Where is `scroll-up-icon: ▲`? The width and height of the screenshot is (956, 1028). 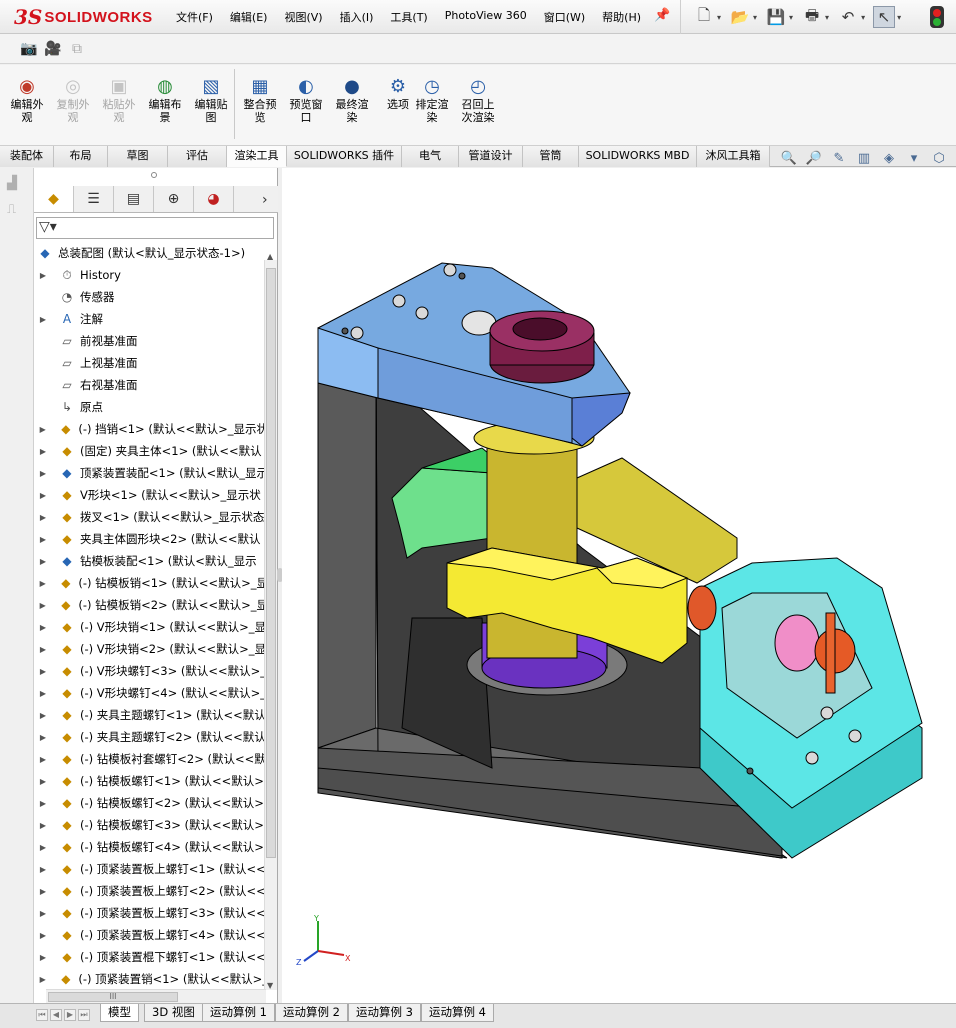
scroll-up-icon: ▲ is located at coordinates (270, 256).